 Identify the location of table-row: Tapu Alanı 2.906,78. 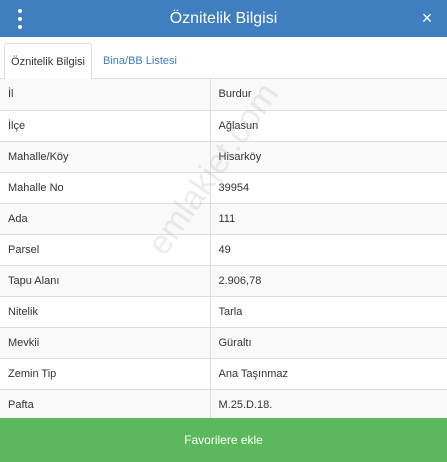
(223, 281).